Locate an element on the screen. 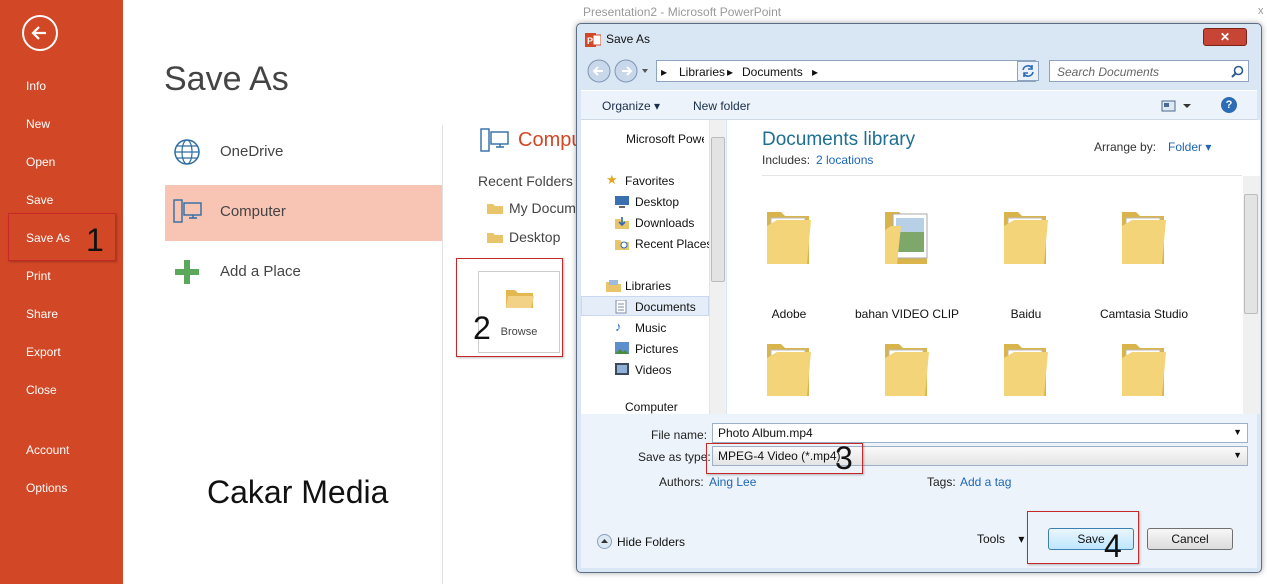 This screenshot has height=584, width=1267. dialog-footer: Hide Folders Tools ▾ Save Cancel is located at coordinates (919, 535).